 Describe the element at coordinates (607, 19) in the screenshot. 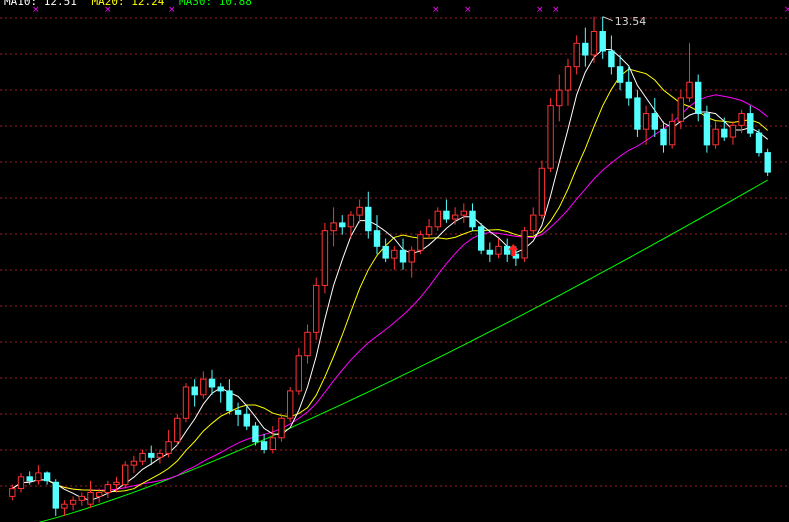

I see `high-marker-line` at that location.